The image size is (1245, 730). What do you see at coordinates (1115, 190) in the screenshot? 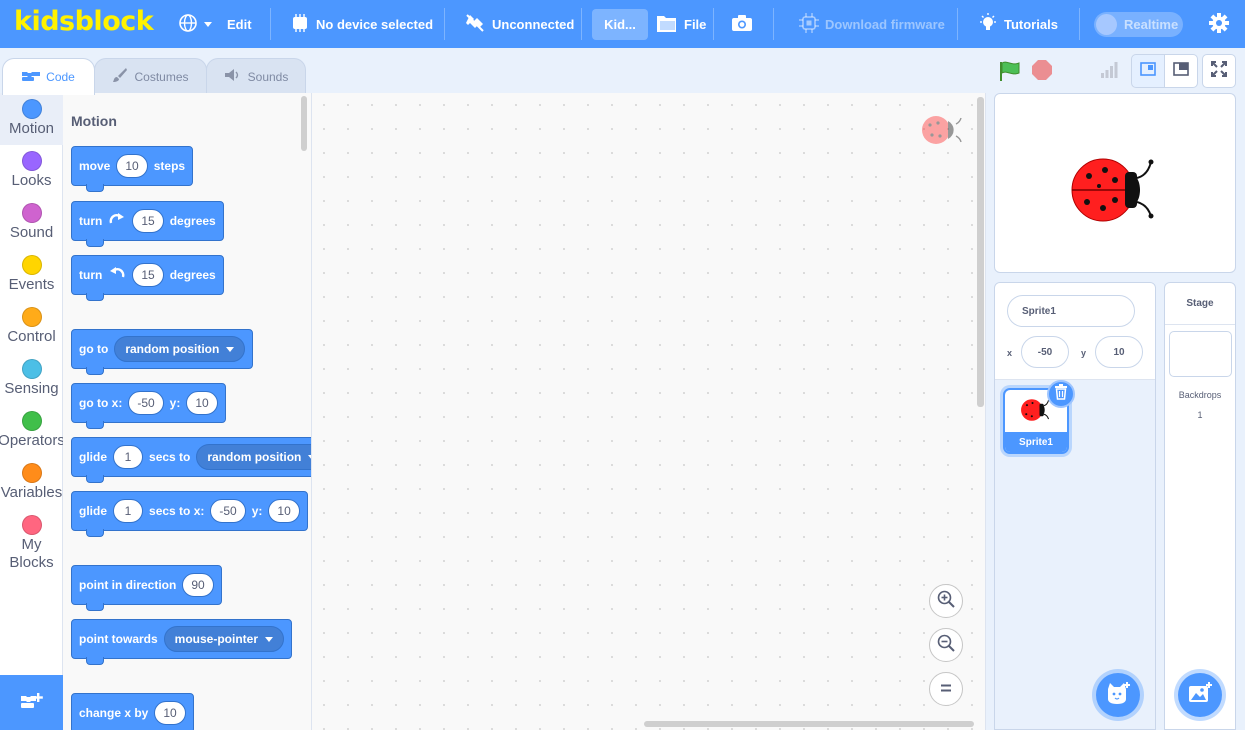
I see `ladybug-sprite` at bounding box center [1115, 190].